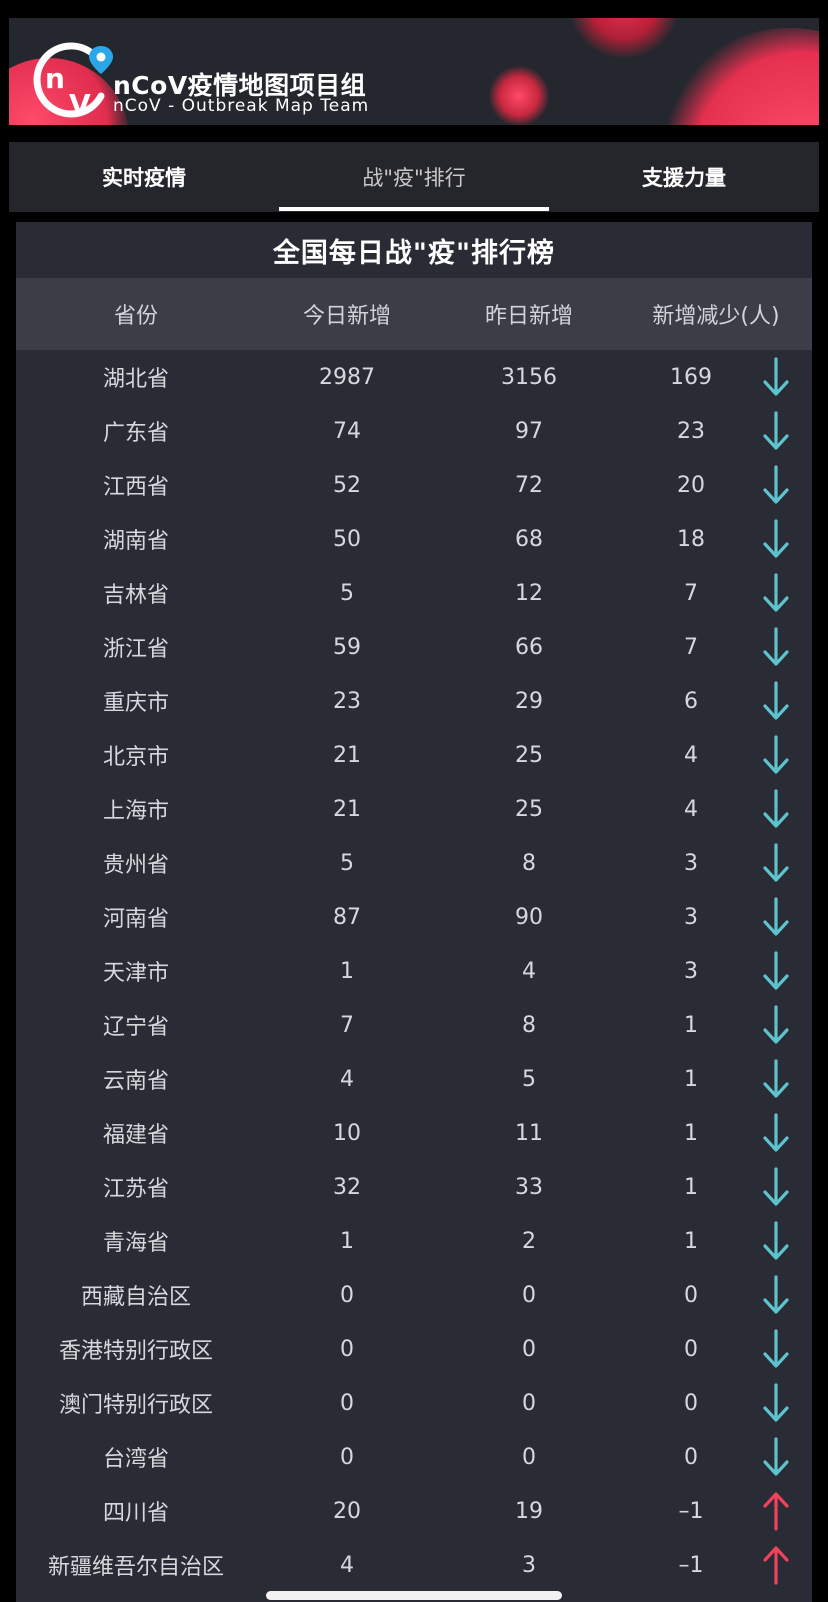 The width and height of the screenshot is (828, 1602). Describe the element at coordinates (414, 593) in the screenshot. I see `table-row: 吉林省 5 12 7` at that location.